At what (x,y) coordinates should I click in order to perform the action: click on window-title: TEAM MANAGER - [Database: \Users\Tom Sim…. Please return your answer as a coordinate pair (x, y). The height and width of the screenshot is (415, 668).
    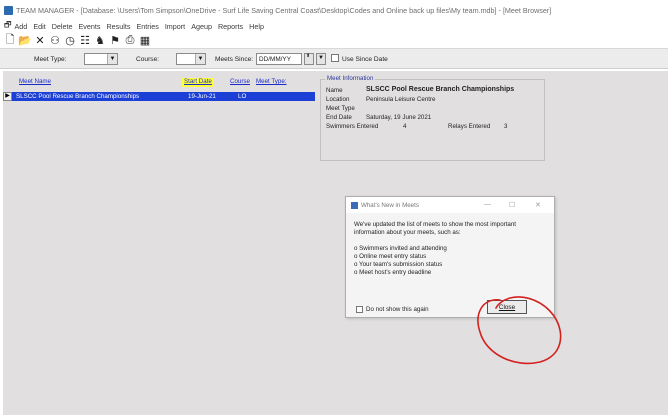
    Looking at the image, I should click on (284, 10).